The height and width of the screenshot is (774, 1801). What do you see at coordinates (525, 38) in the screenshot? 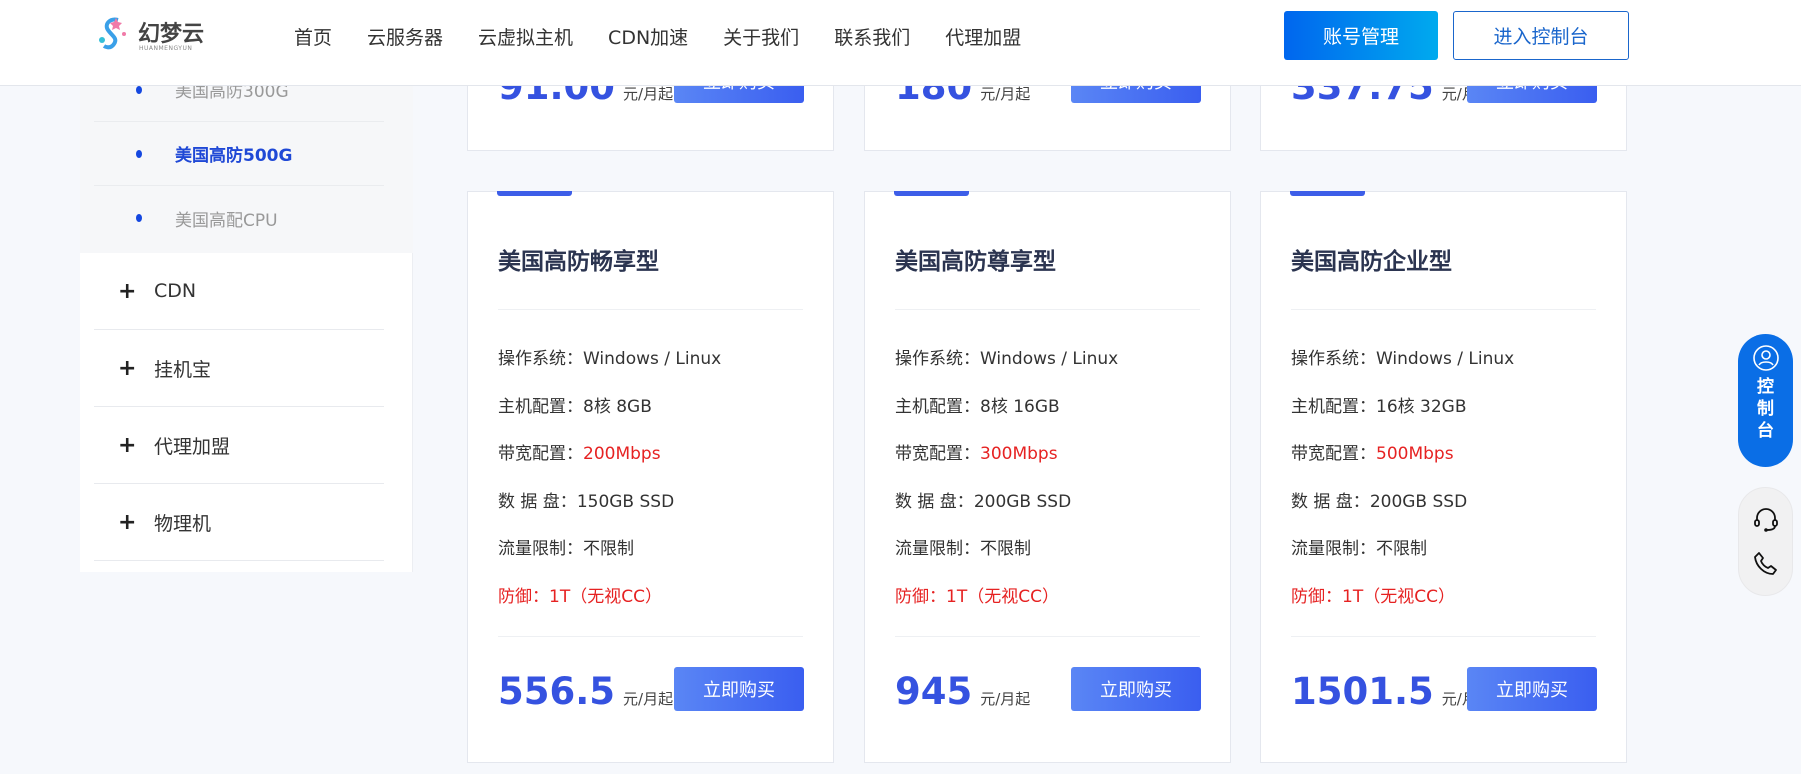
I see `nav-virtual-host: 云虚拟主机` at bounding box center [525, 38].